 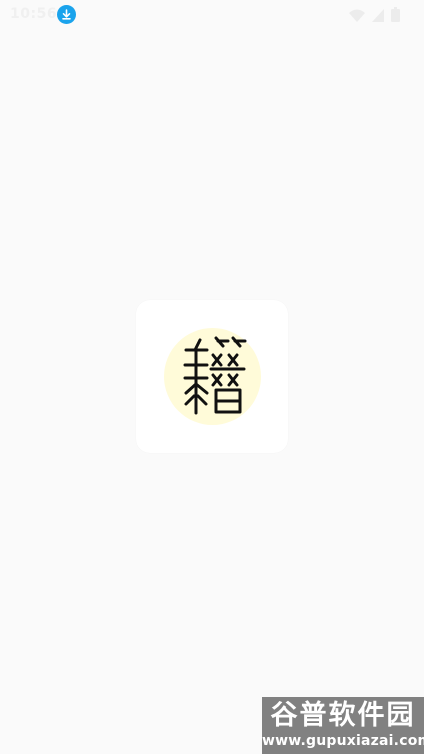 I want to click on app-logo-card, so click(x=212, y=376).